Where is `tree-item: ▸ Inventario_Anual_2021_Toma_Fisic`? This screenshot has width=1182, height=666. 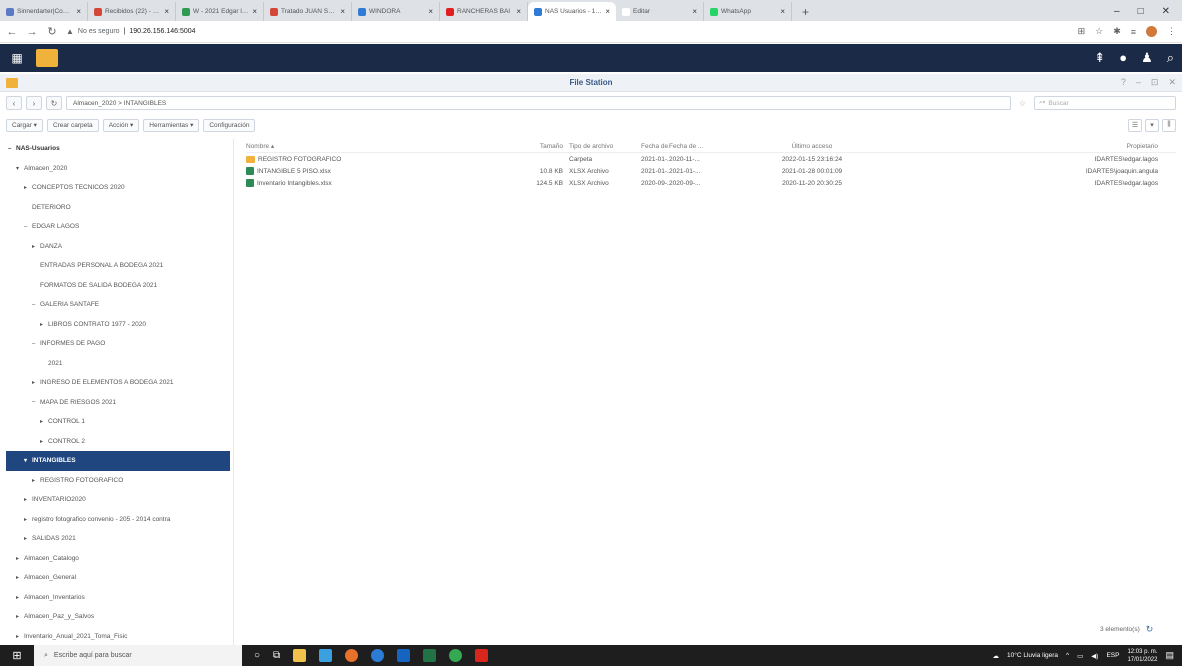 tree-item: ▸ Inventario_Anual_2021_Toma_Fisic is located at coordinates (118, 637).